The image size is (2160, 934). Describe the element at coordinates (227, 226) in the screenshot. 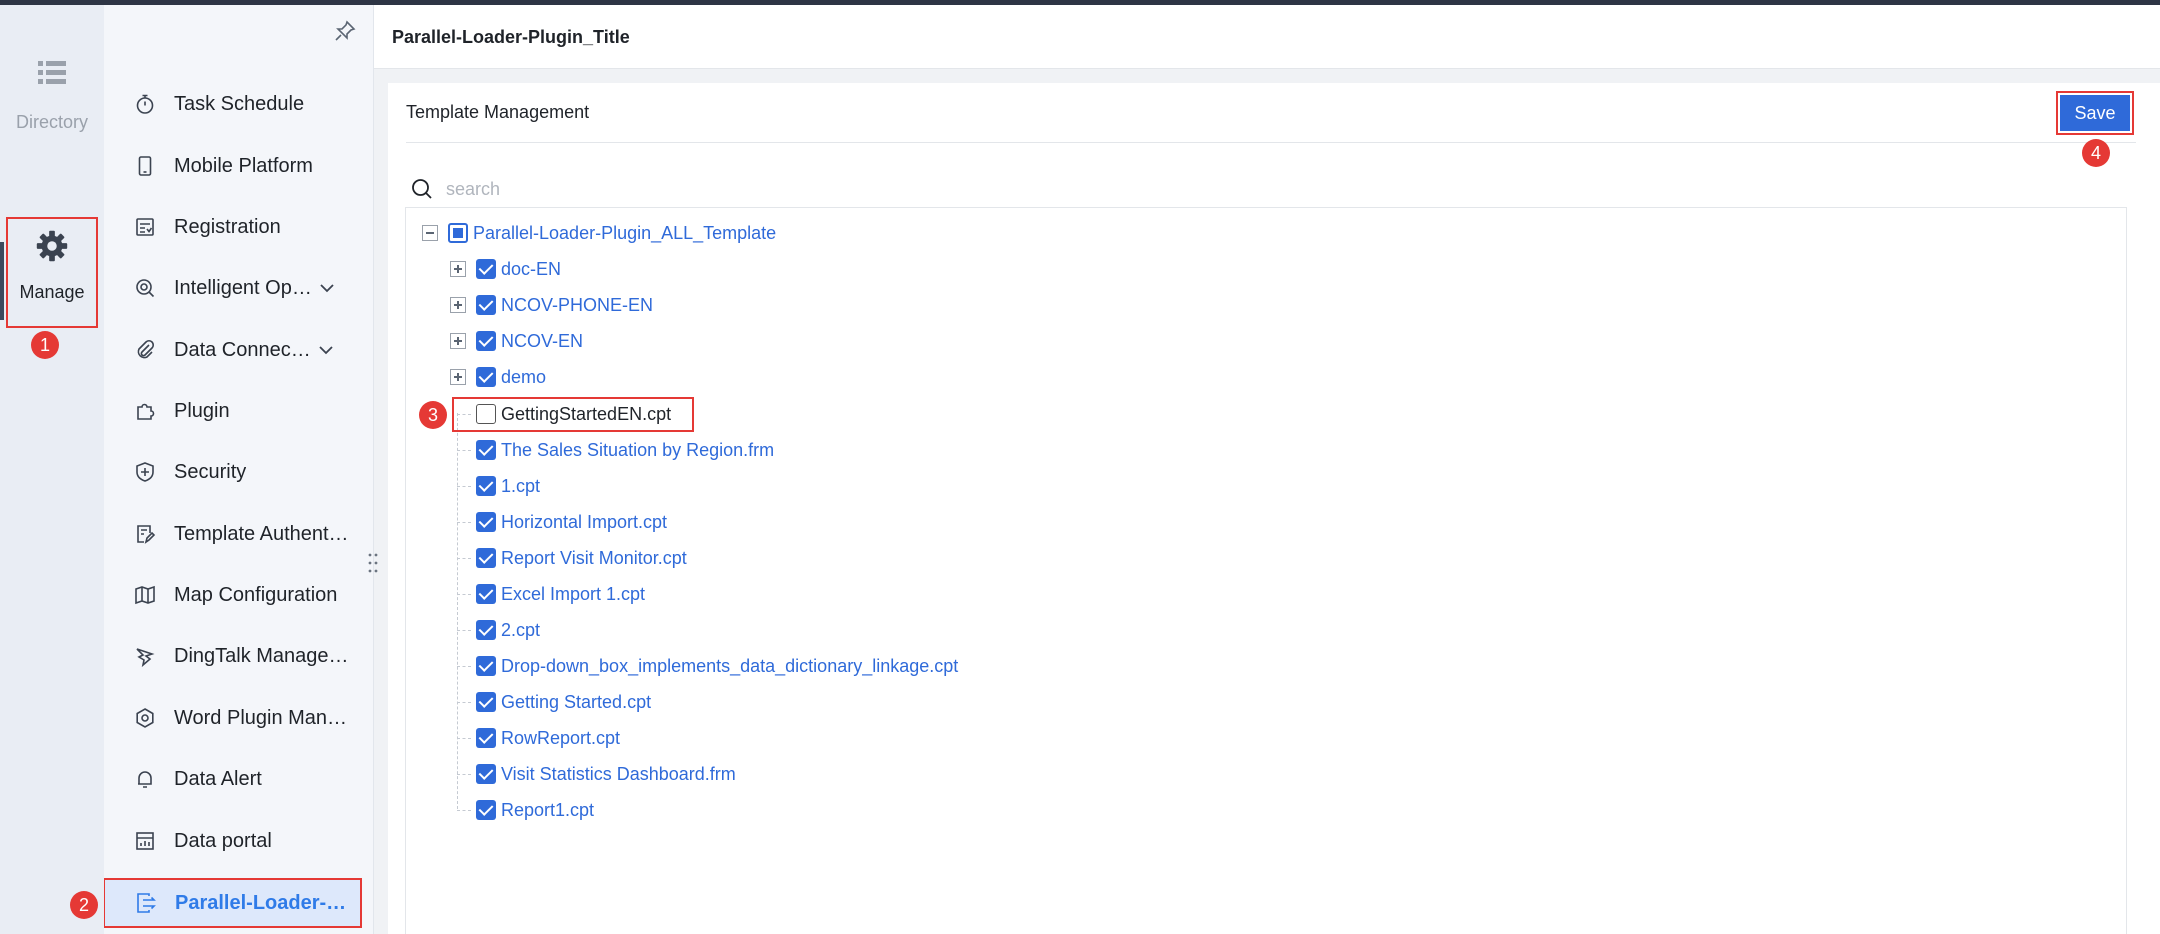

I see `sidebar-item-label: Registration` at that location.